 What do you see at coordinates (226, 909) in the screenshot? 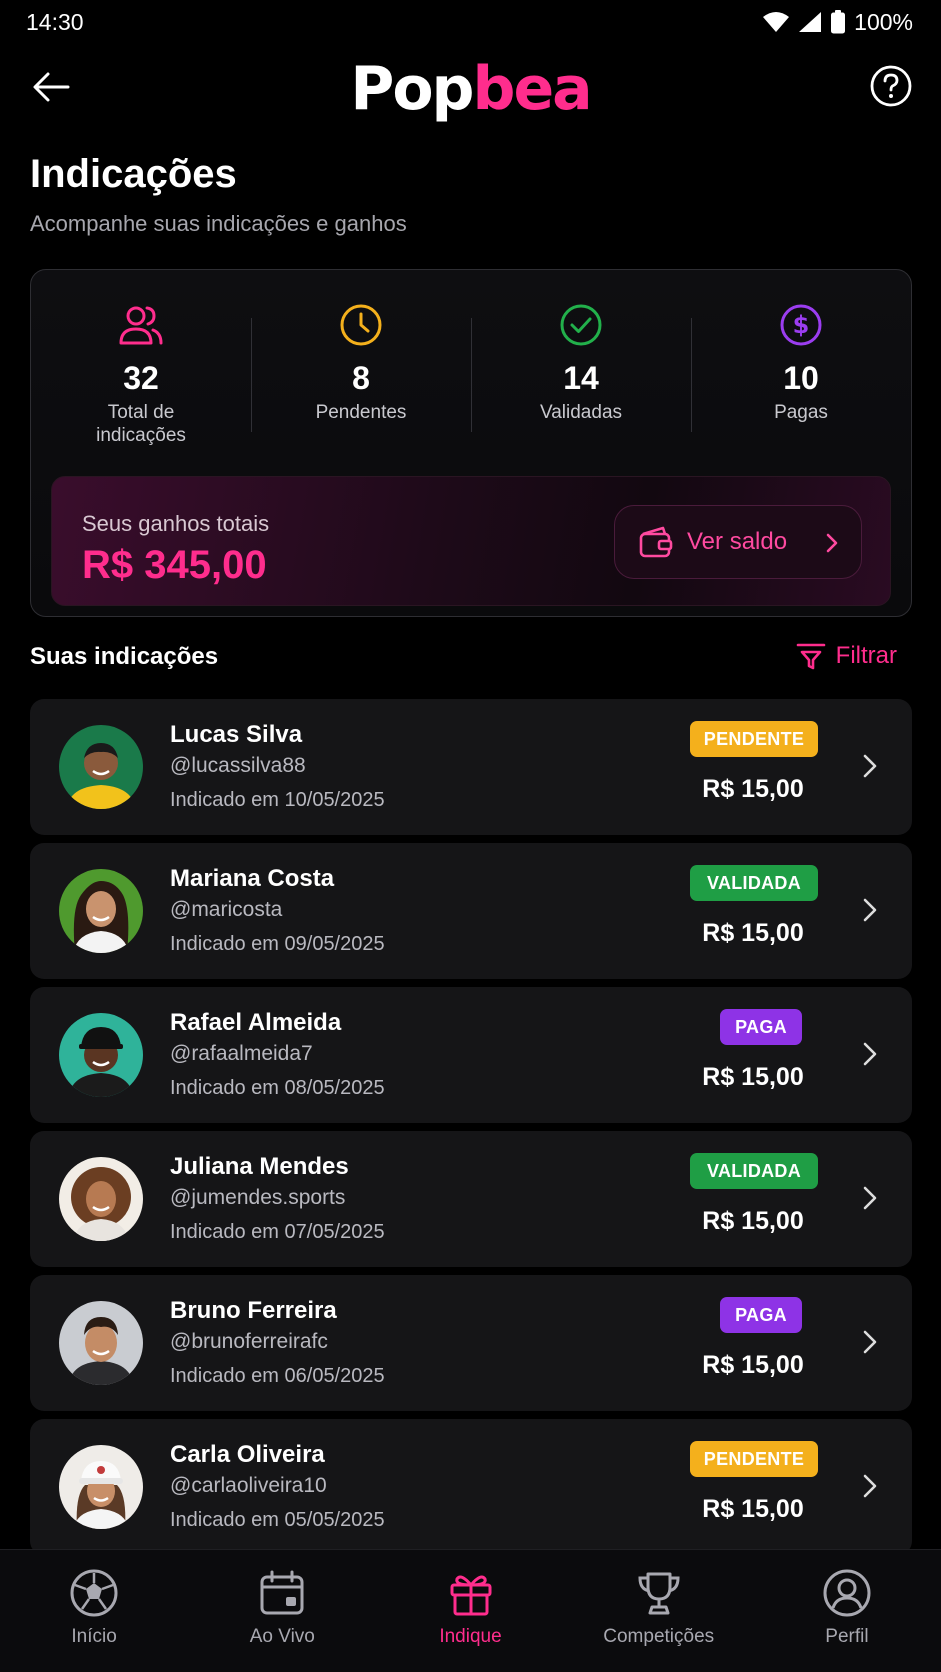
I see `referral-handle: @maricosta` at bounding box center [226, 909].